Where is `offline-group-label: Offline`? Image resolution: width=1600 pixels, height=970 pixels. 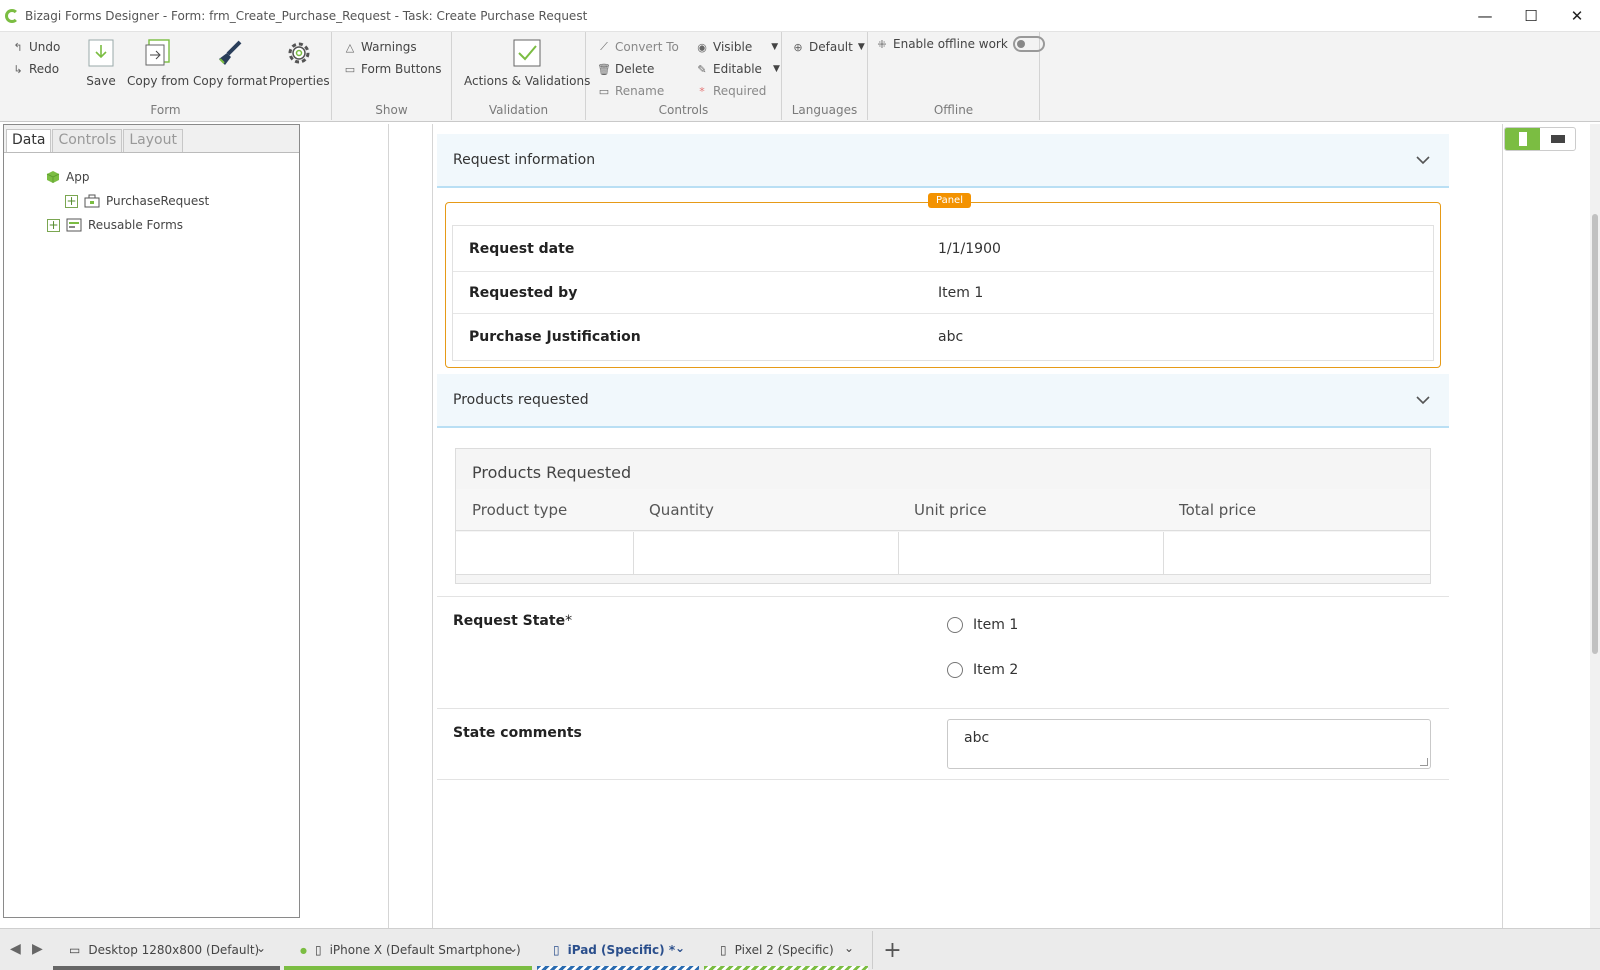 offline-group-label: Offline is located at coordinates (953, 110).